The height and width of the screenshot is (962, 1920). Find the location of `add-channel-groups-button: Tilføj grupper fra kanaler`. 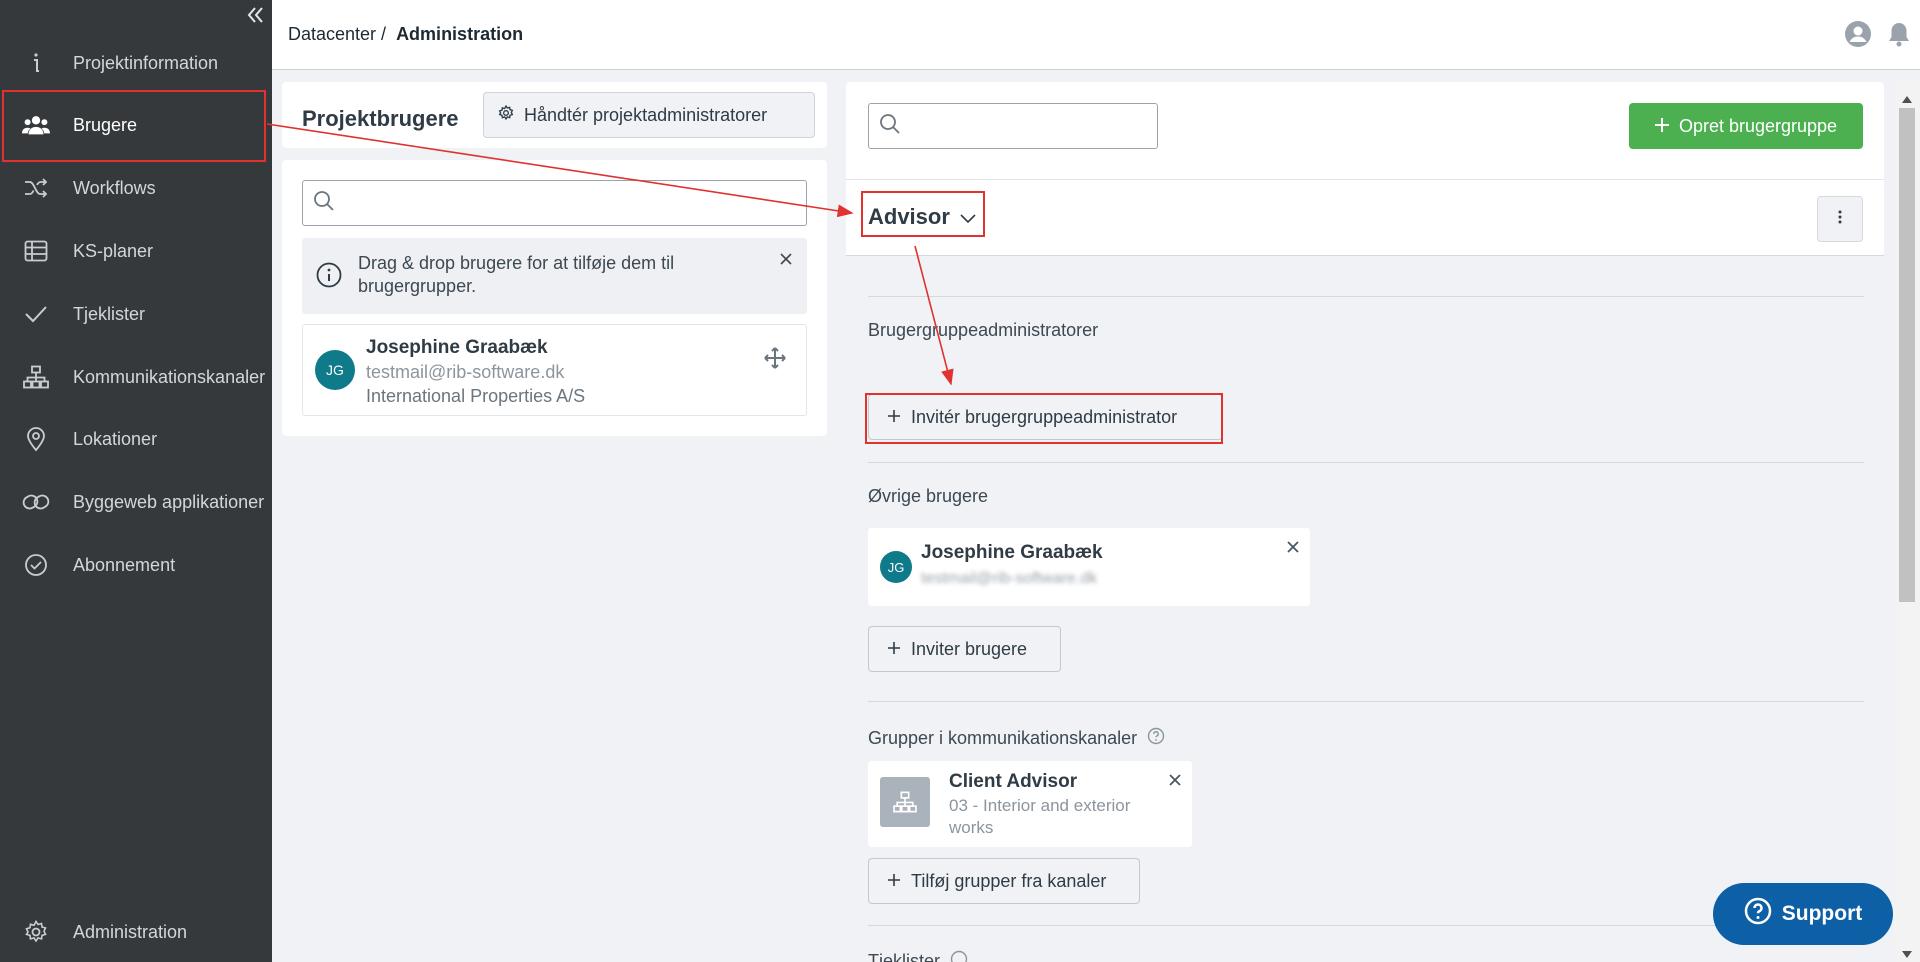

add-channel-groups-button: Tilføj grupper fra kanaler is located at coordinates (1004, 881).